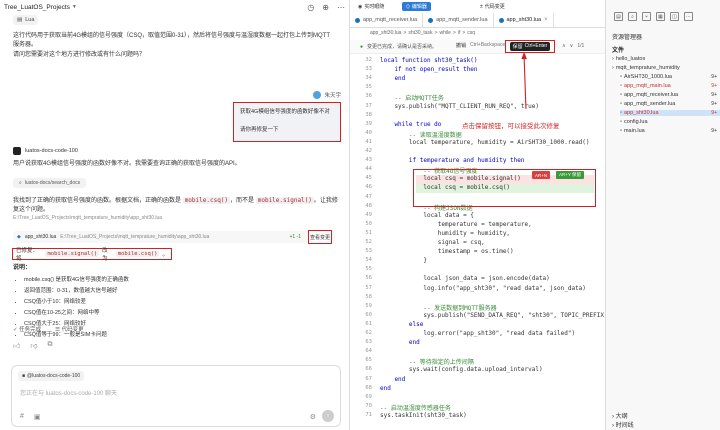  I want to click on attach-icon: #, so click(22, 417).